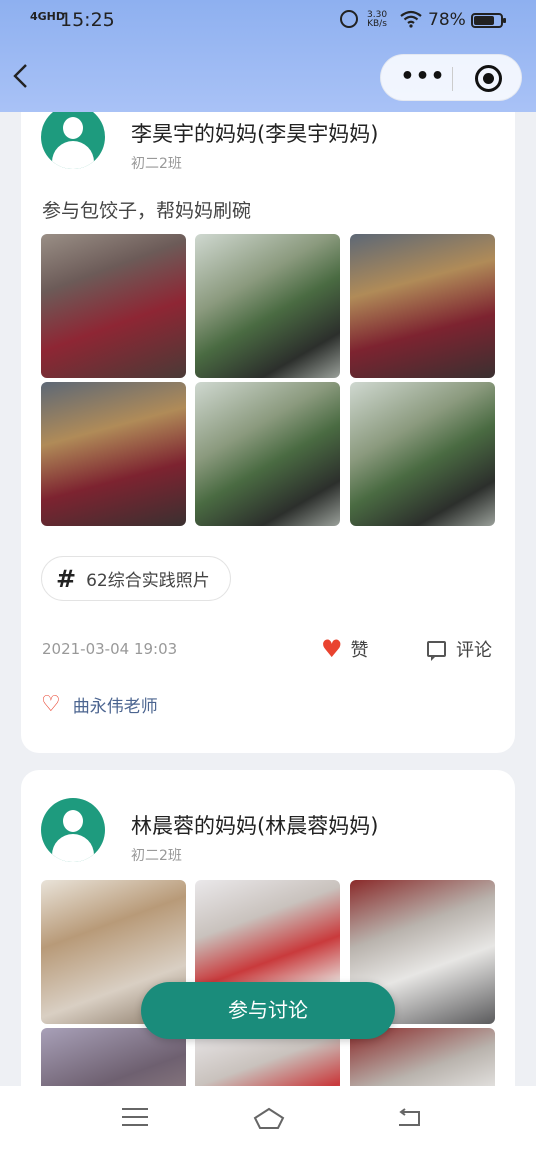 The height and width of the screenshot is (1149, 536). What do you see at coordinates (359, 650) in the screenshot?
I see `like-label: 赞` at bounding box center [359, 650].